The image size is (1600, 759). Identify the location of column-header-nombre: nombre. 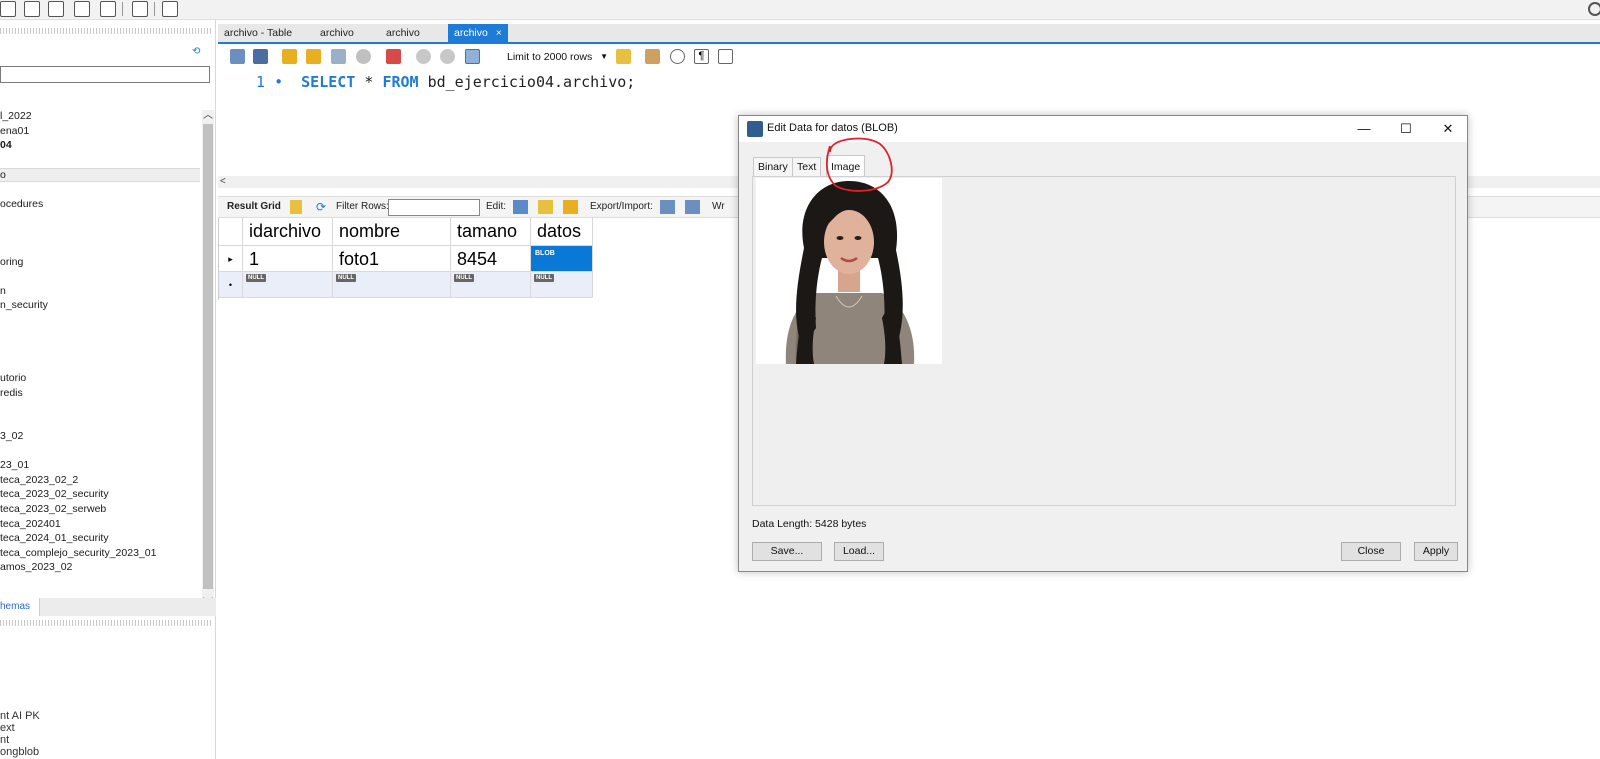
(392, 232).